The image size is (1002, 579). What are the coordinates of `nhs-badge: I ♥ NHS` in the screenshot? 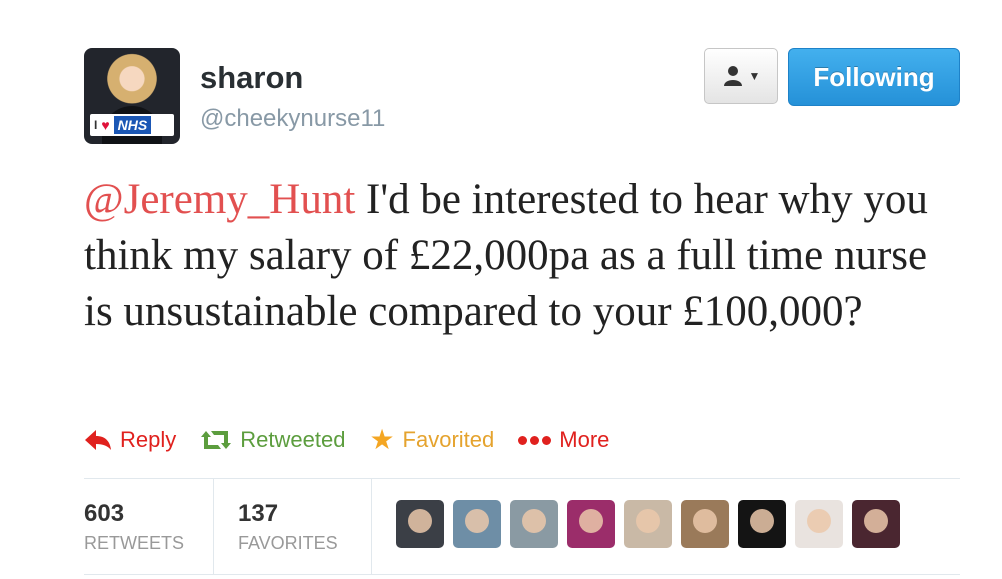 It's located at (132, 125).